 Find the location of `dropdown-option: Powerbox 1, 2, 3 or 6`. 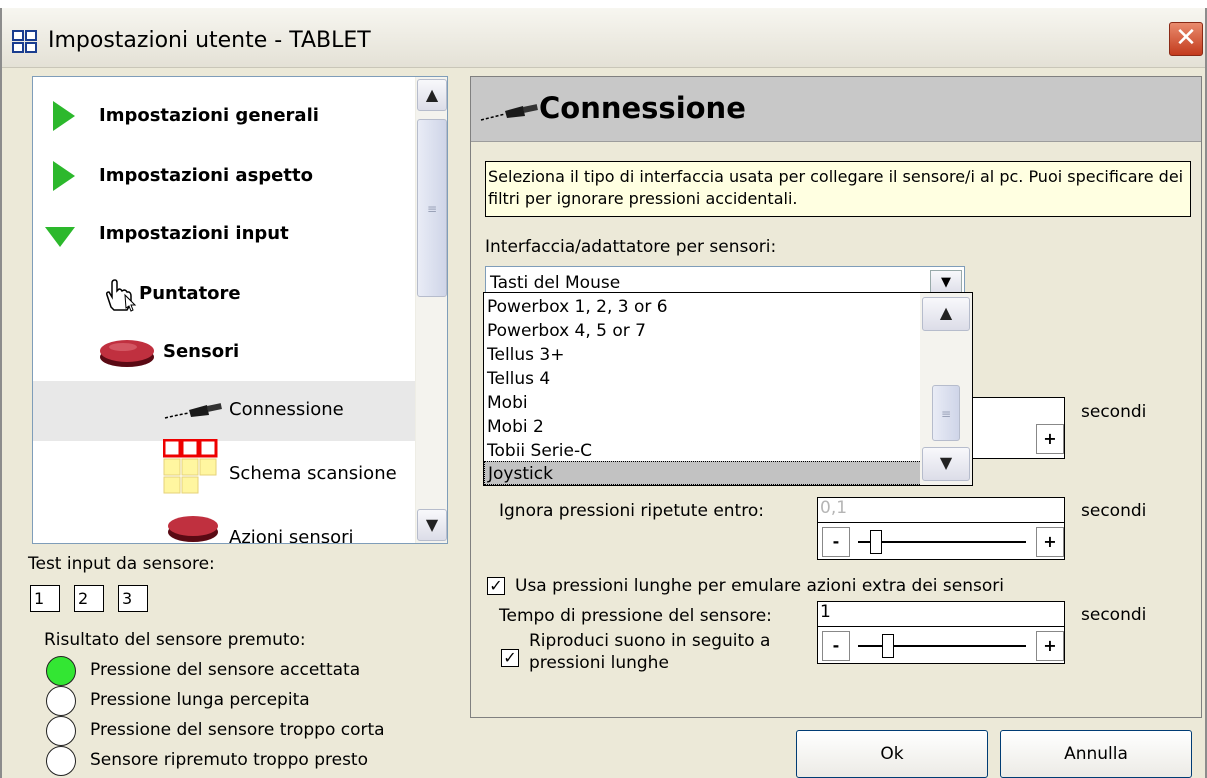

dropdown-option: Powerbox 1, 2, 3 or 6 is located at coordinates (703, 307).